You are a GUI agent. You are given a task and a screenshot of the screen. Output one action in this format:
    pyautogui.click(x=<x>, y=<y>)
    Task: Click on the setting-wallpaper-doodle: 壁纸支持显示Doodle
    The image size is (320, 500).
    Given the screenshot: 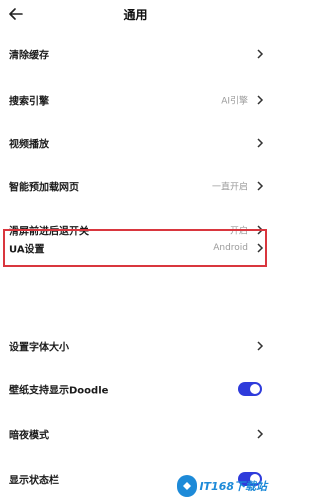 What is the action you would take?
    pyautogui.click(x=135, y=389)
    